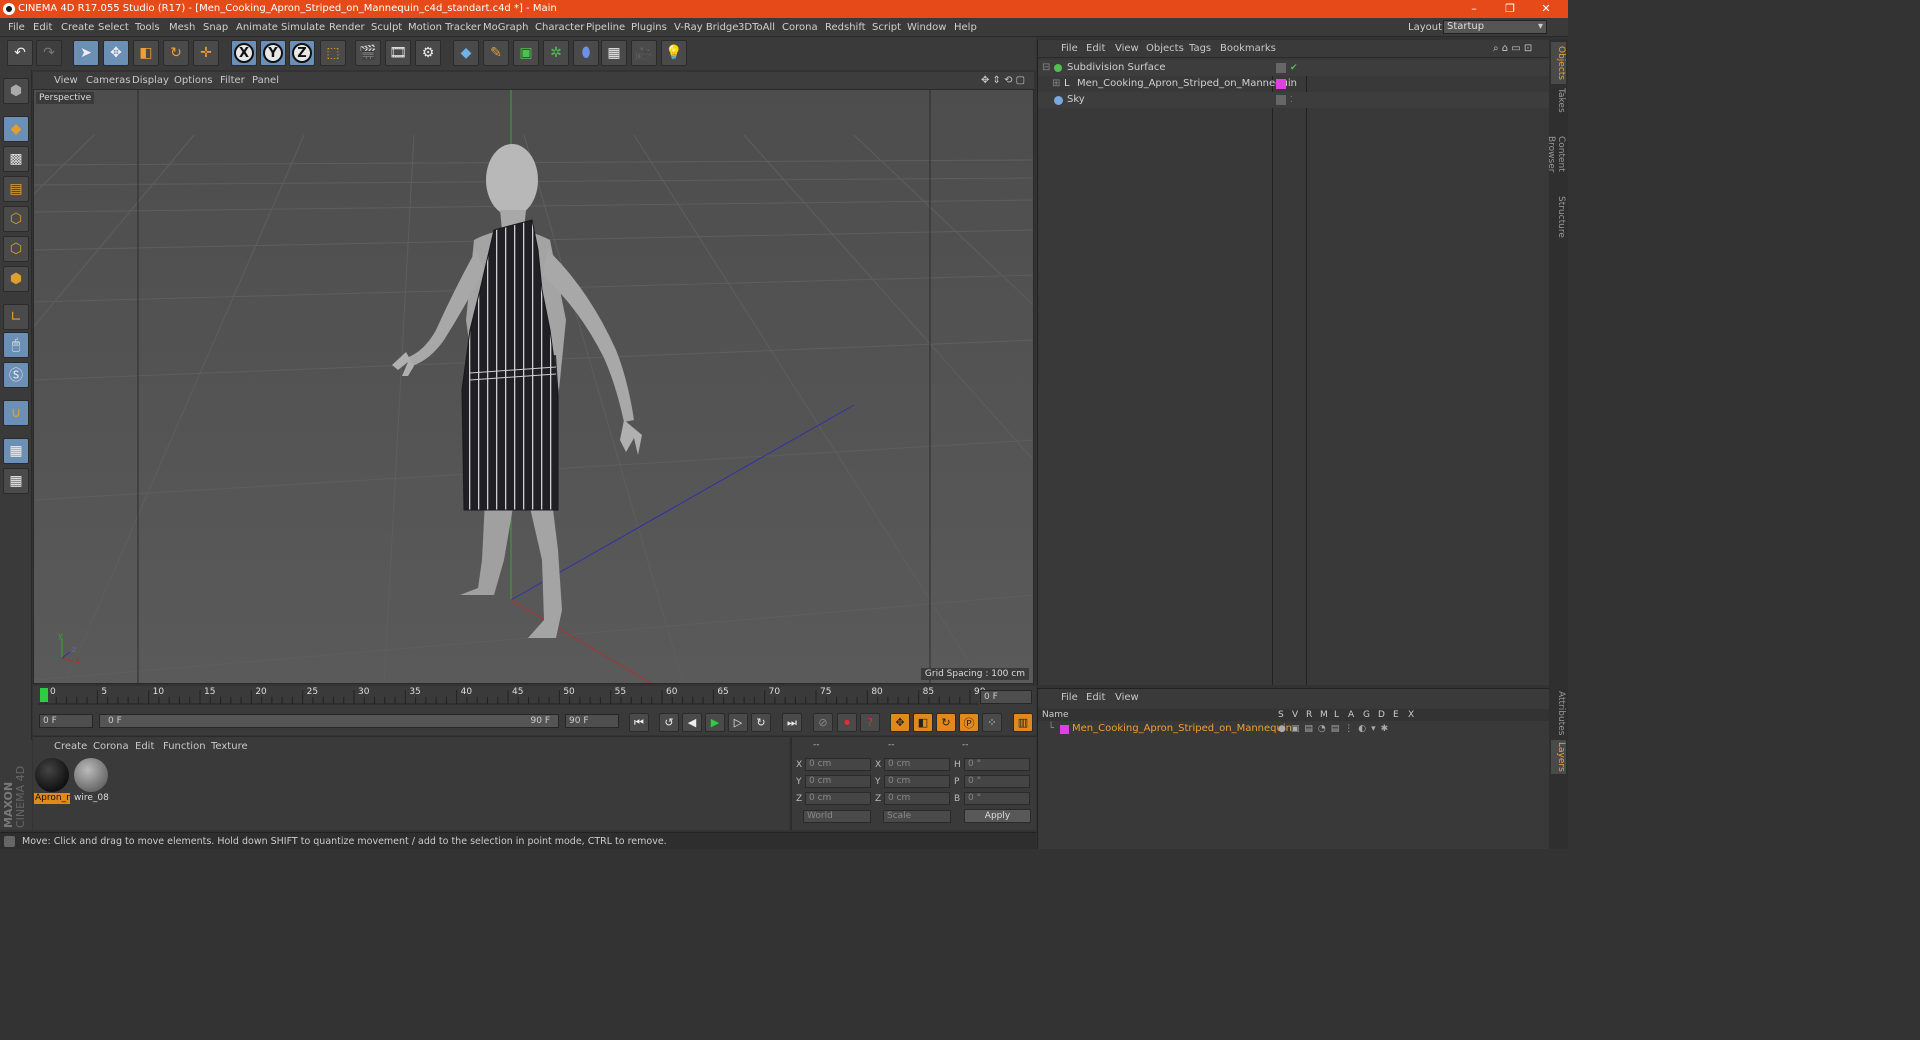 This screenshot has width=1920, height=1040. Describe the element at coordinates (20, 53) in the screenshot. I see `undo-icon: ↶` at that location.